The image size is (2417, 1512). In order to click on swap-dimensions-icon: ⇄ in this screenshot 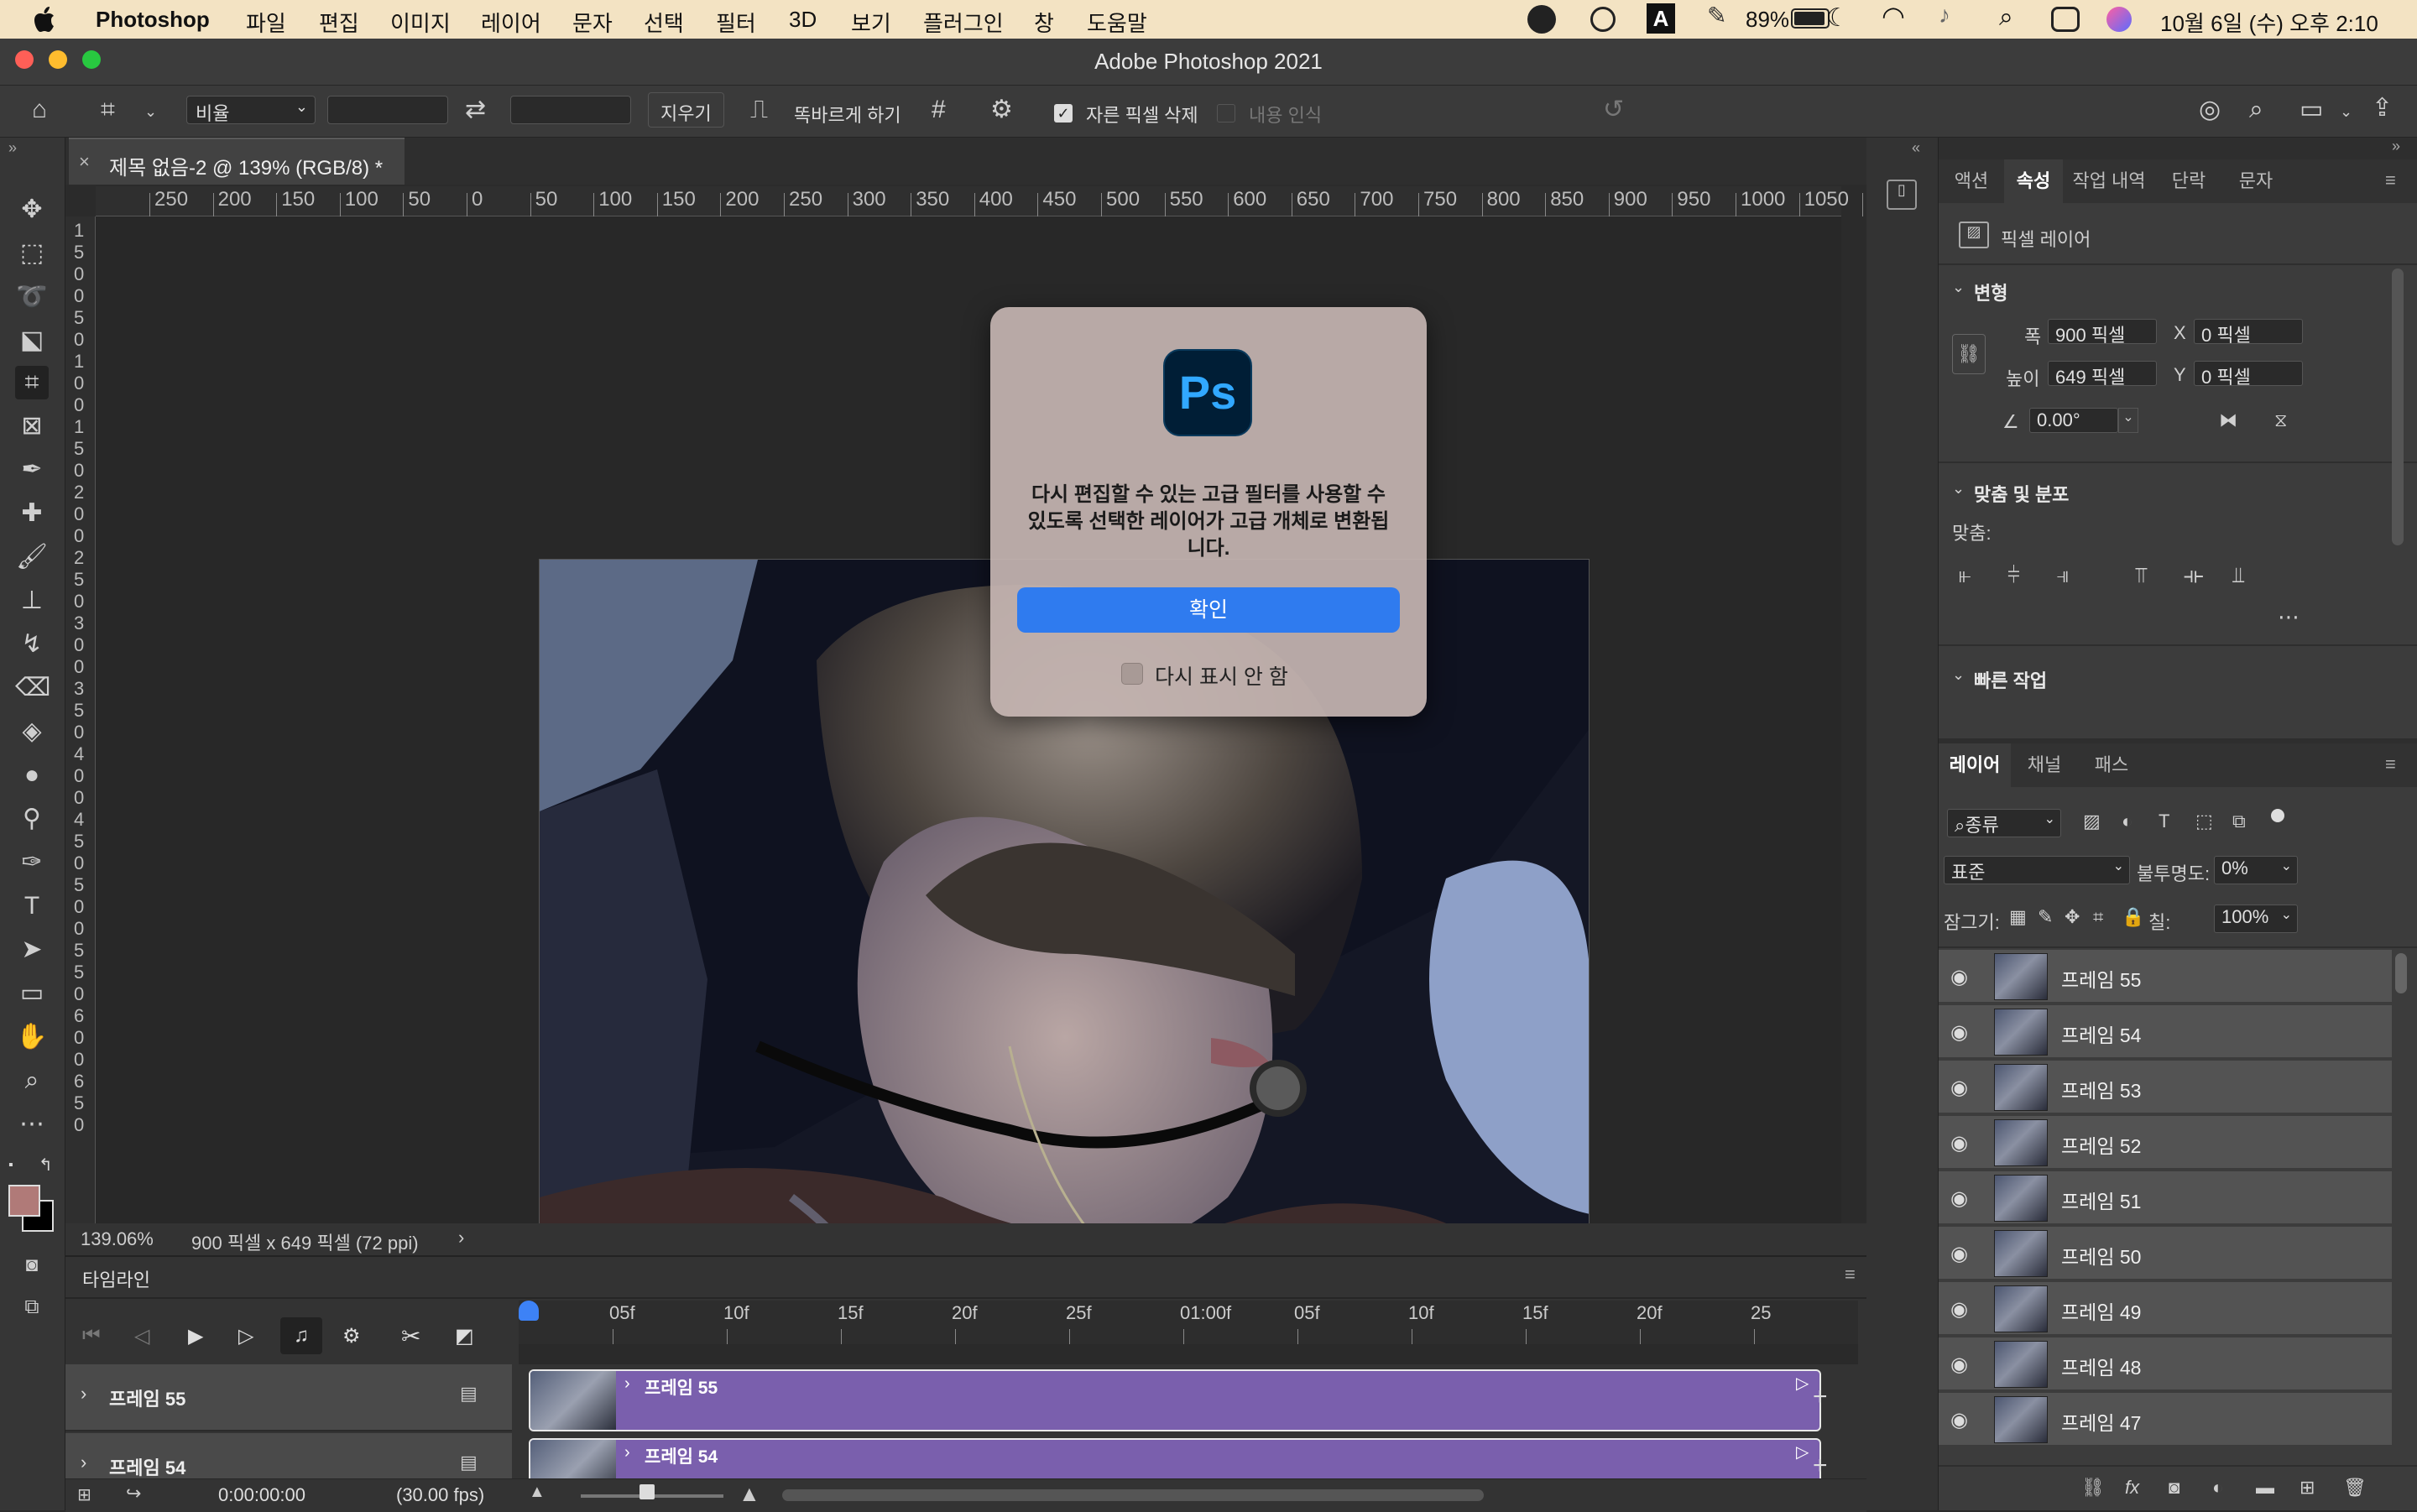, I will do `click(475, 110)`.